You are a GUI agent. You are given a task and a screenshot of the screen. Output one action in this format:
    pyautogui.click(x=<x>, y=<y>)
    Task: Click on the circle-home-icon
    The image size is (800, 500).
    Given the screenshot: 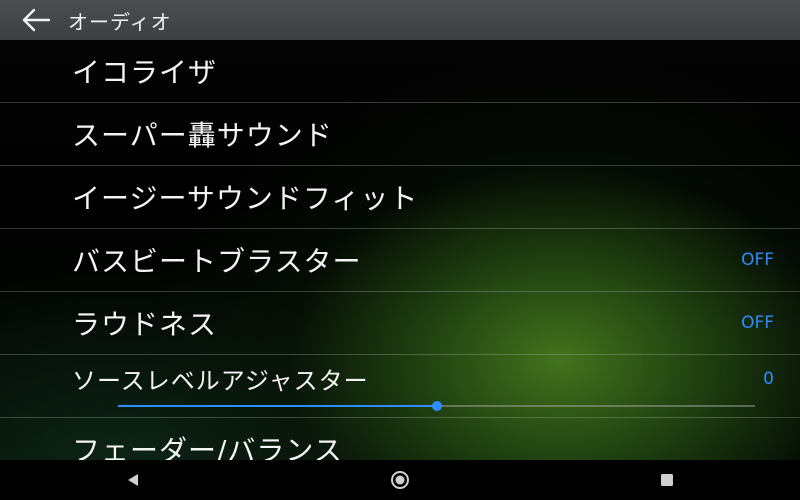 What is the action you would take?
    pyautogui.click(x=399, y=480)
    